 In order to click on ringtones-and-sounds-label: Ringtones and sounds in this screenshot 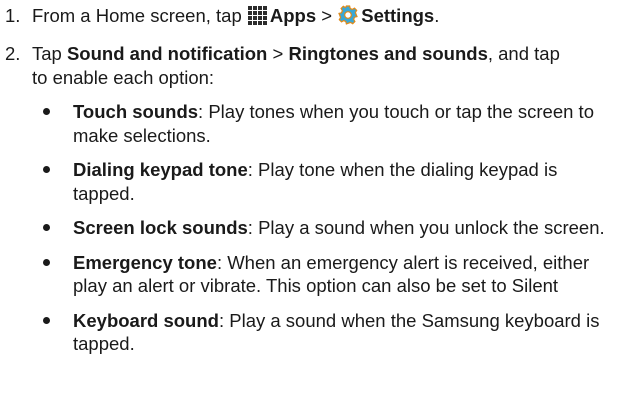, I will do `click(388, 54)`.